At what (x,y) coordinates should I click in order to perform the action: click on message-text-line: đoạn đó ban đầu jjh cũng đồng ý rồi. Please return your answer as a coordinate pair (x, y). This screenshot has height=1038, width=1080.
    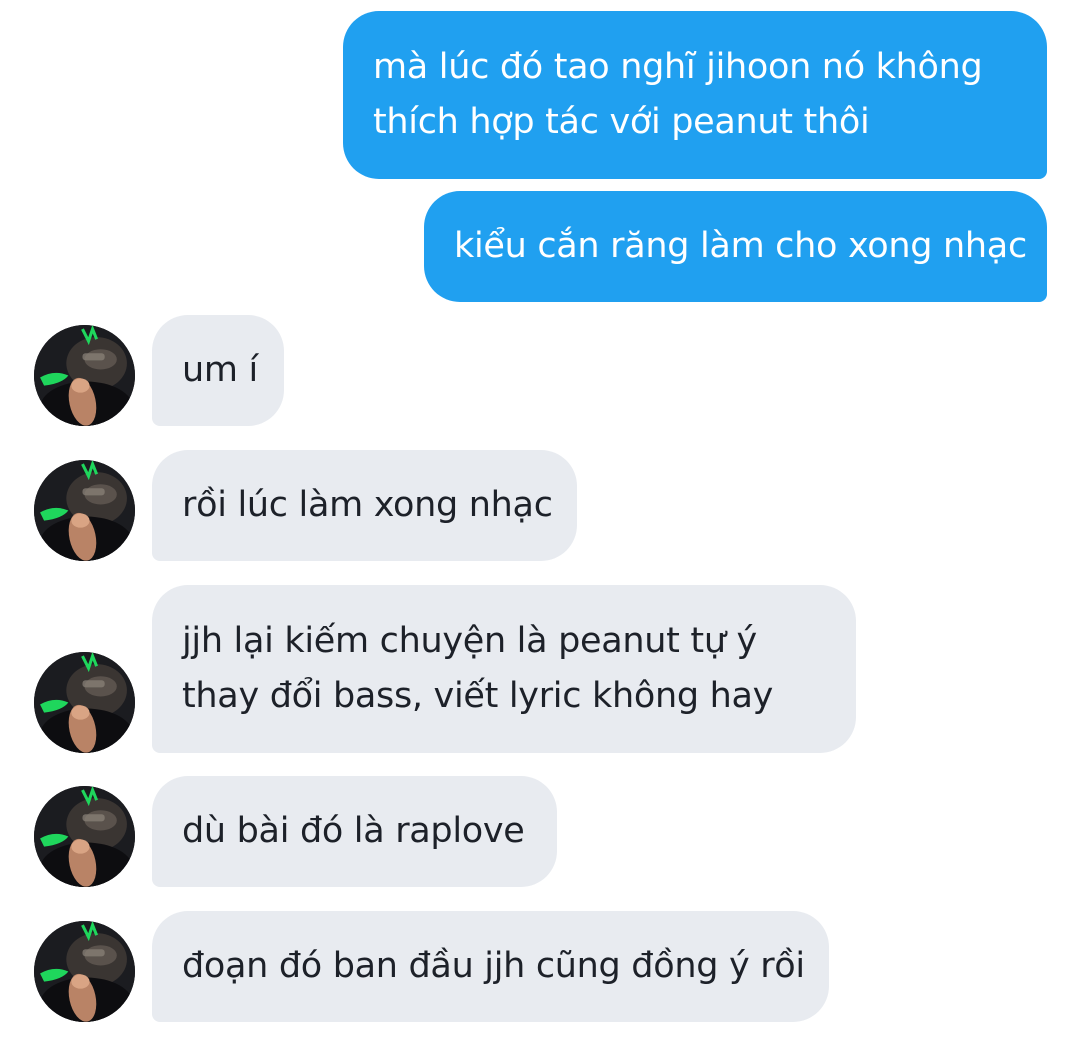
    Looking at the image, I should click on (493, 966).